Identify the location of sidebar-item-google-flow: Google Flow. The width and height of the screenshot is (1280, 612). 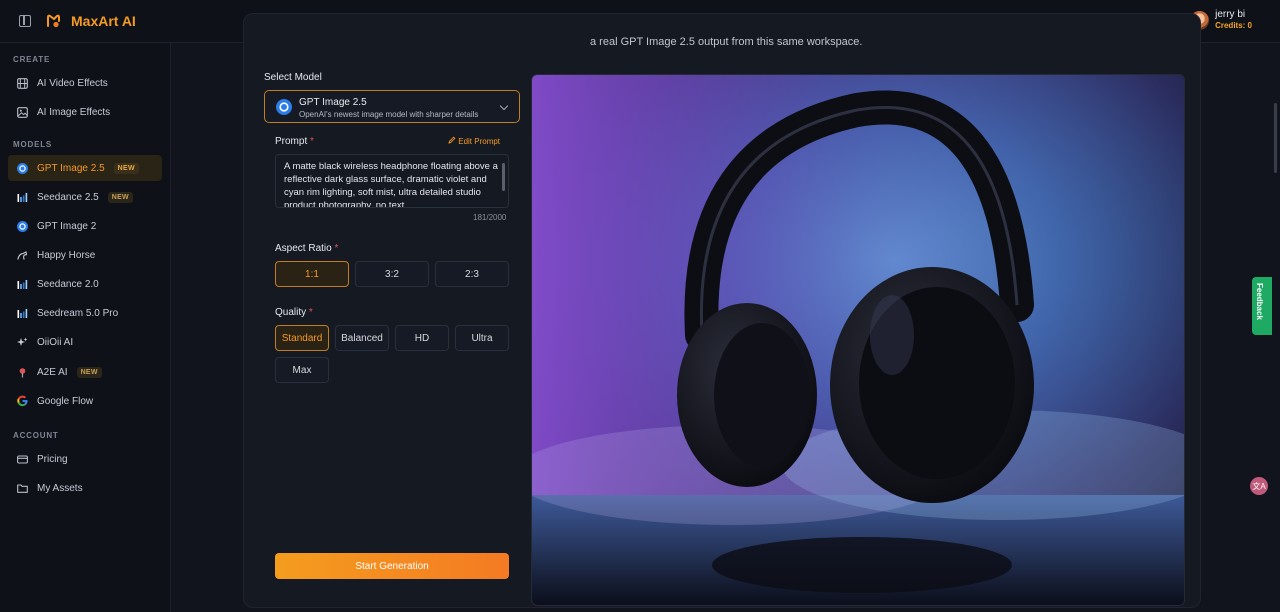
(85, 401).